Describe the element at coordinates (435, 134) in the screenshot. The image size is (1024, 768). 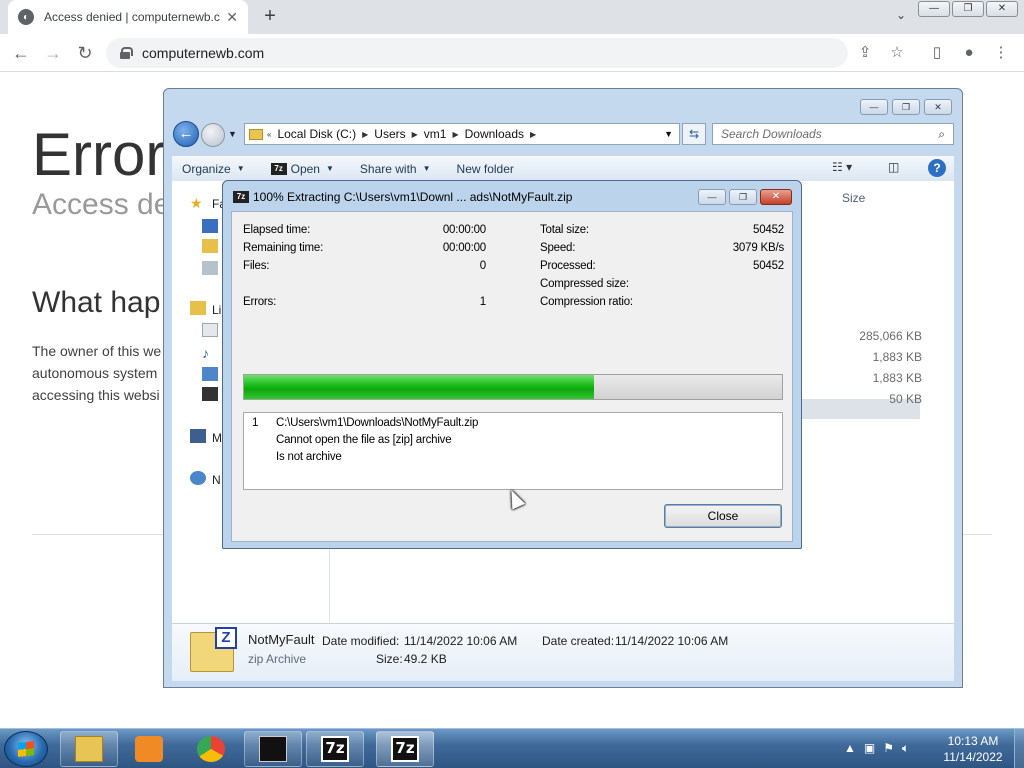
I see `breadcrumb-vm1: vm1` at that location.